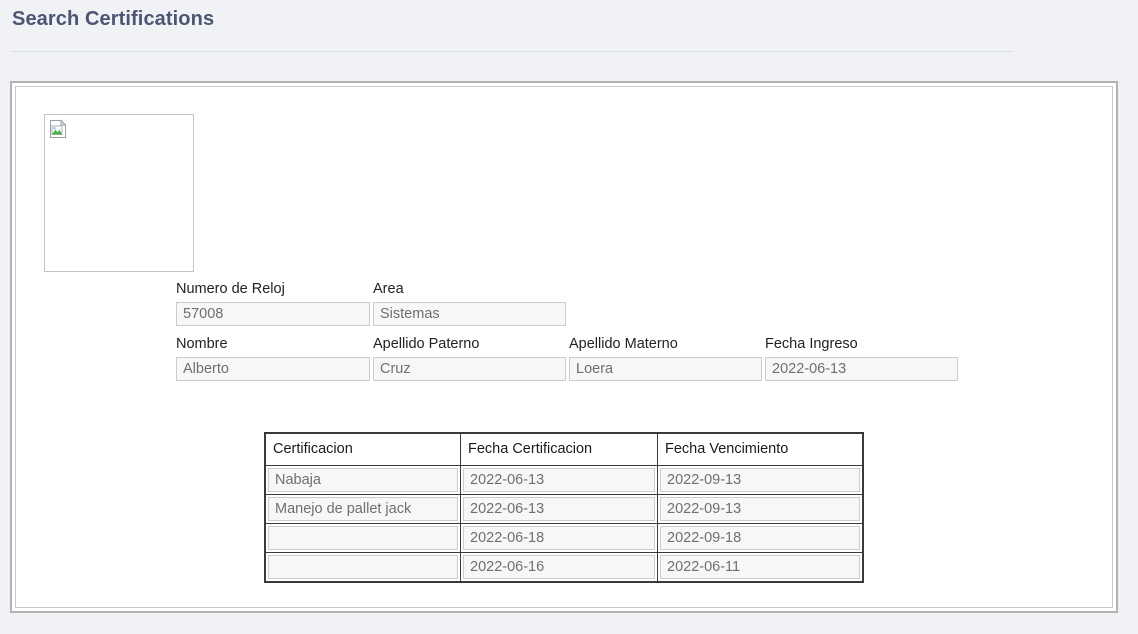 Image resolution: width=1138 pixels, height=634 pixels. Describe the element at coordinates (626, 306) in the screenshot. I see `form-row-1: Numero de Reloj Area` at that location.